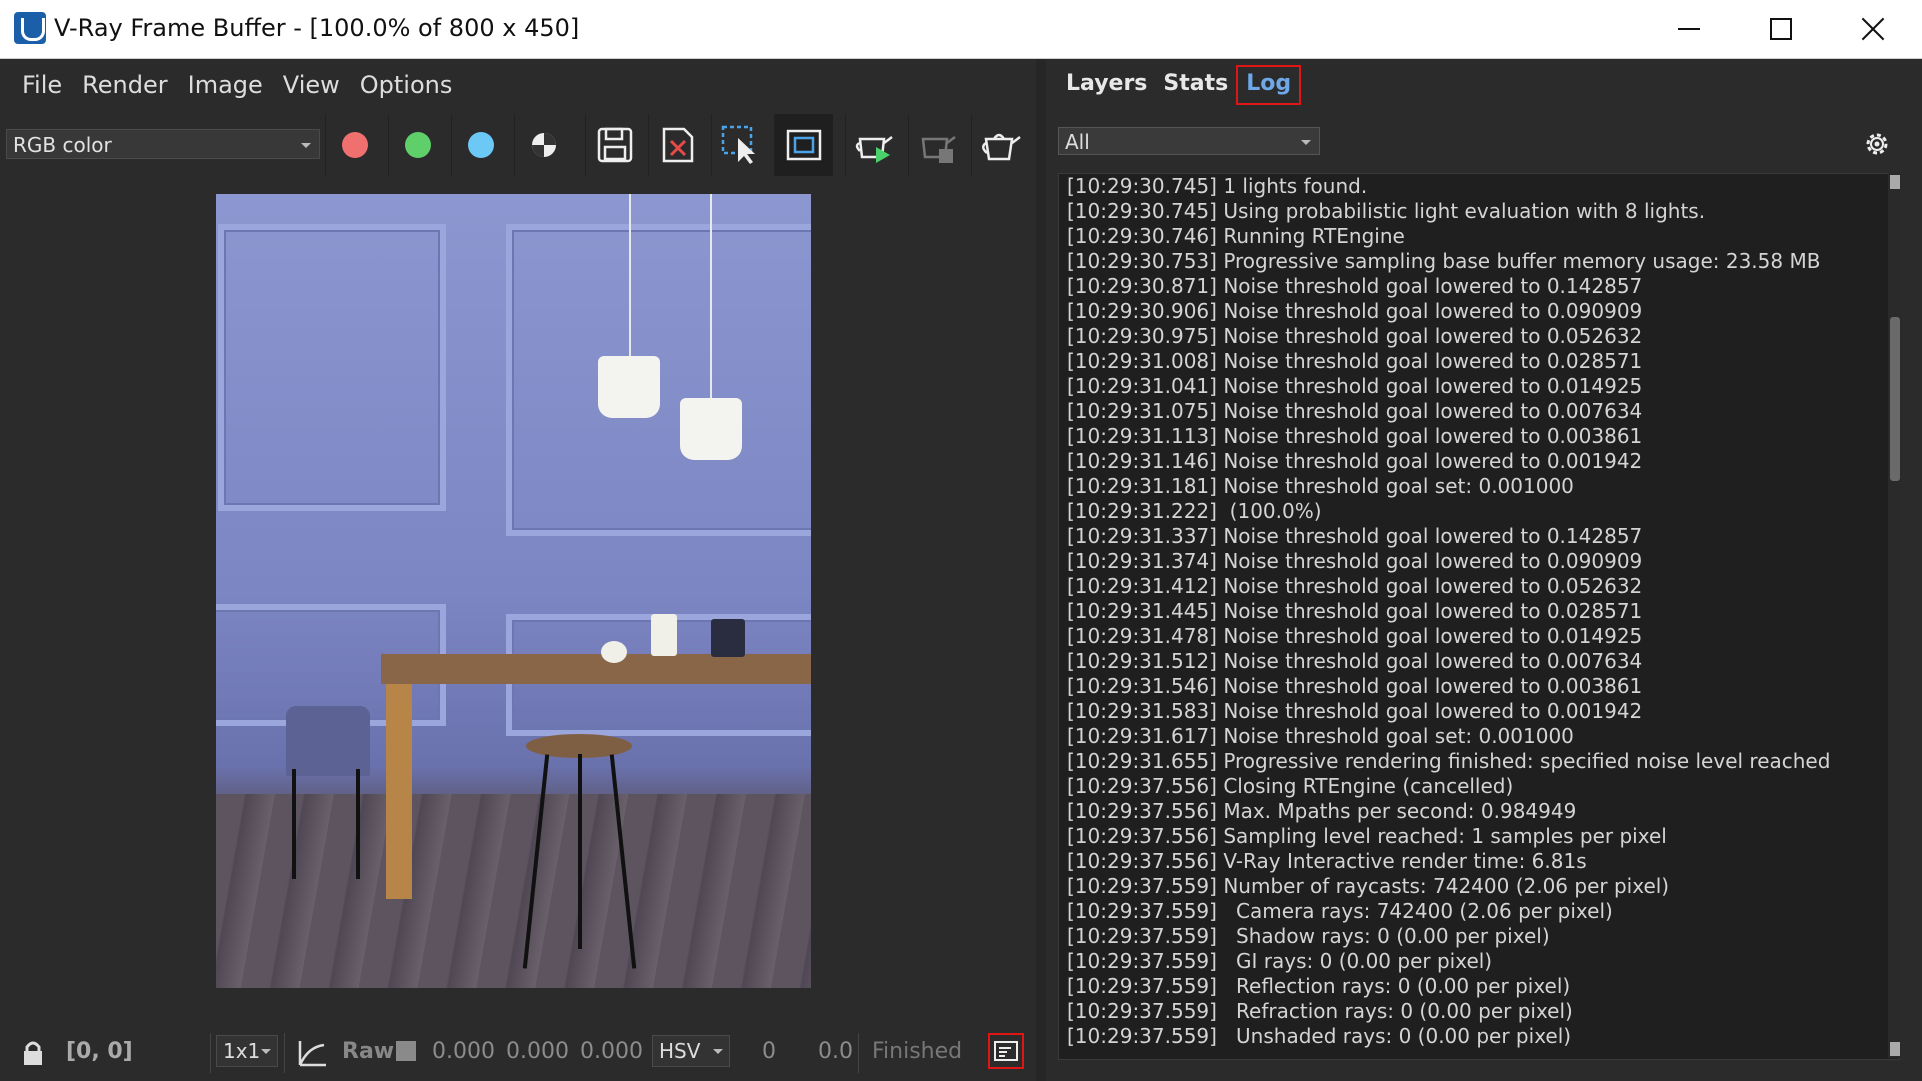 The height and width of the screenshot is (1081, 1922). Describe the element at coordinates (543, 145) in the screenshot. I see `alpha-channel-button` at that location.